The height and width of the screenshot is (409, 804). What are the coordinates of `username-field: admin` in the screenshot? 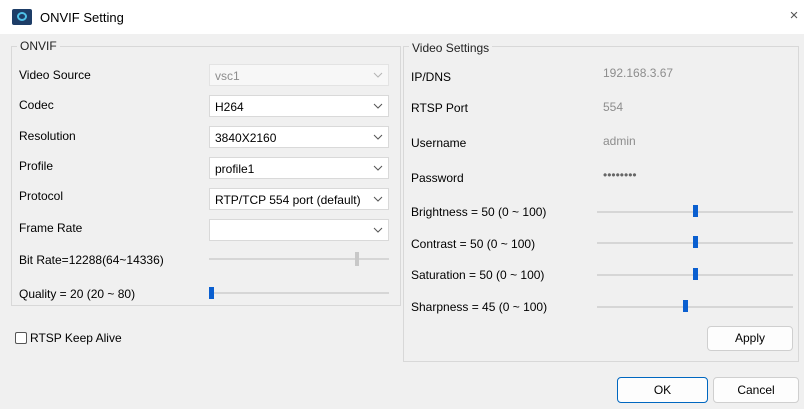 It's located at (695, 141).